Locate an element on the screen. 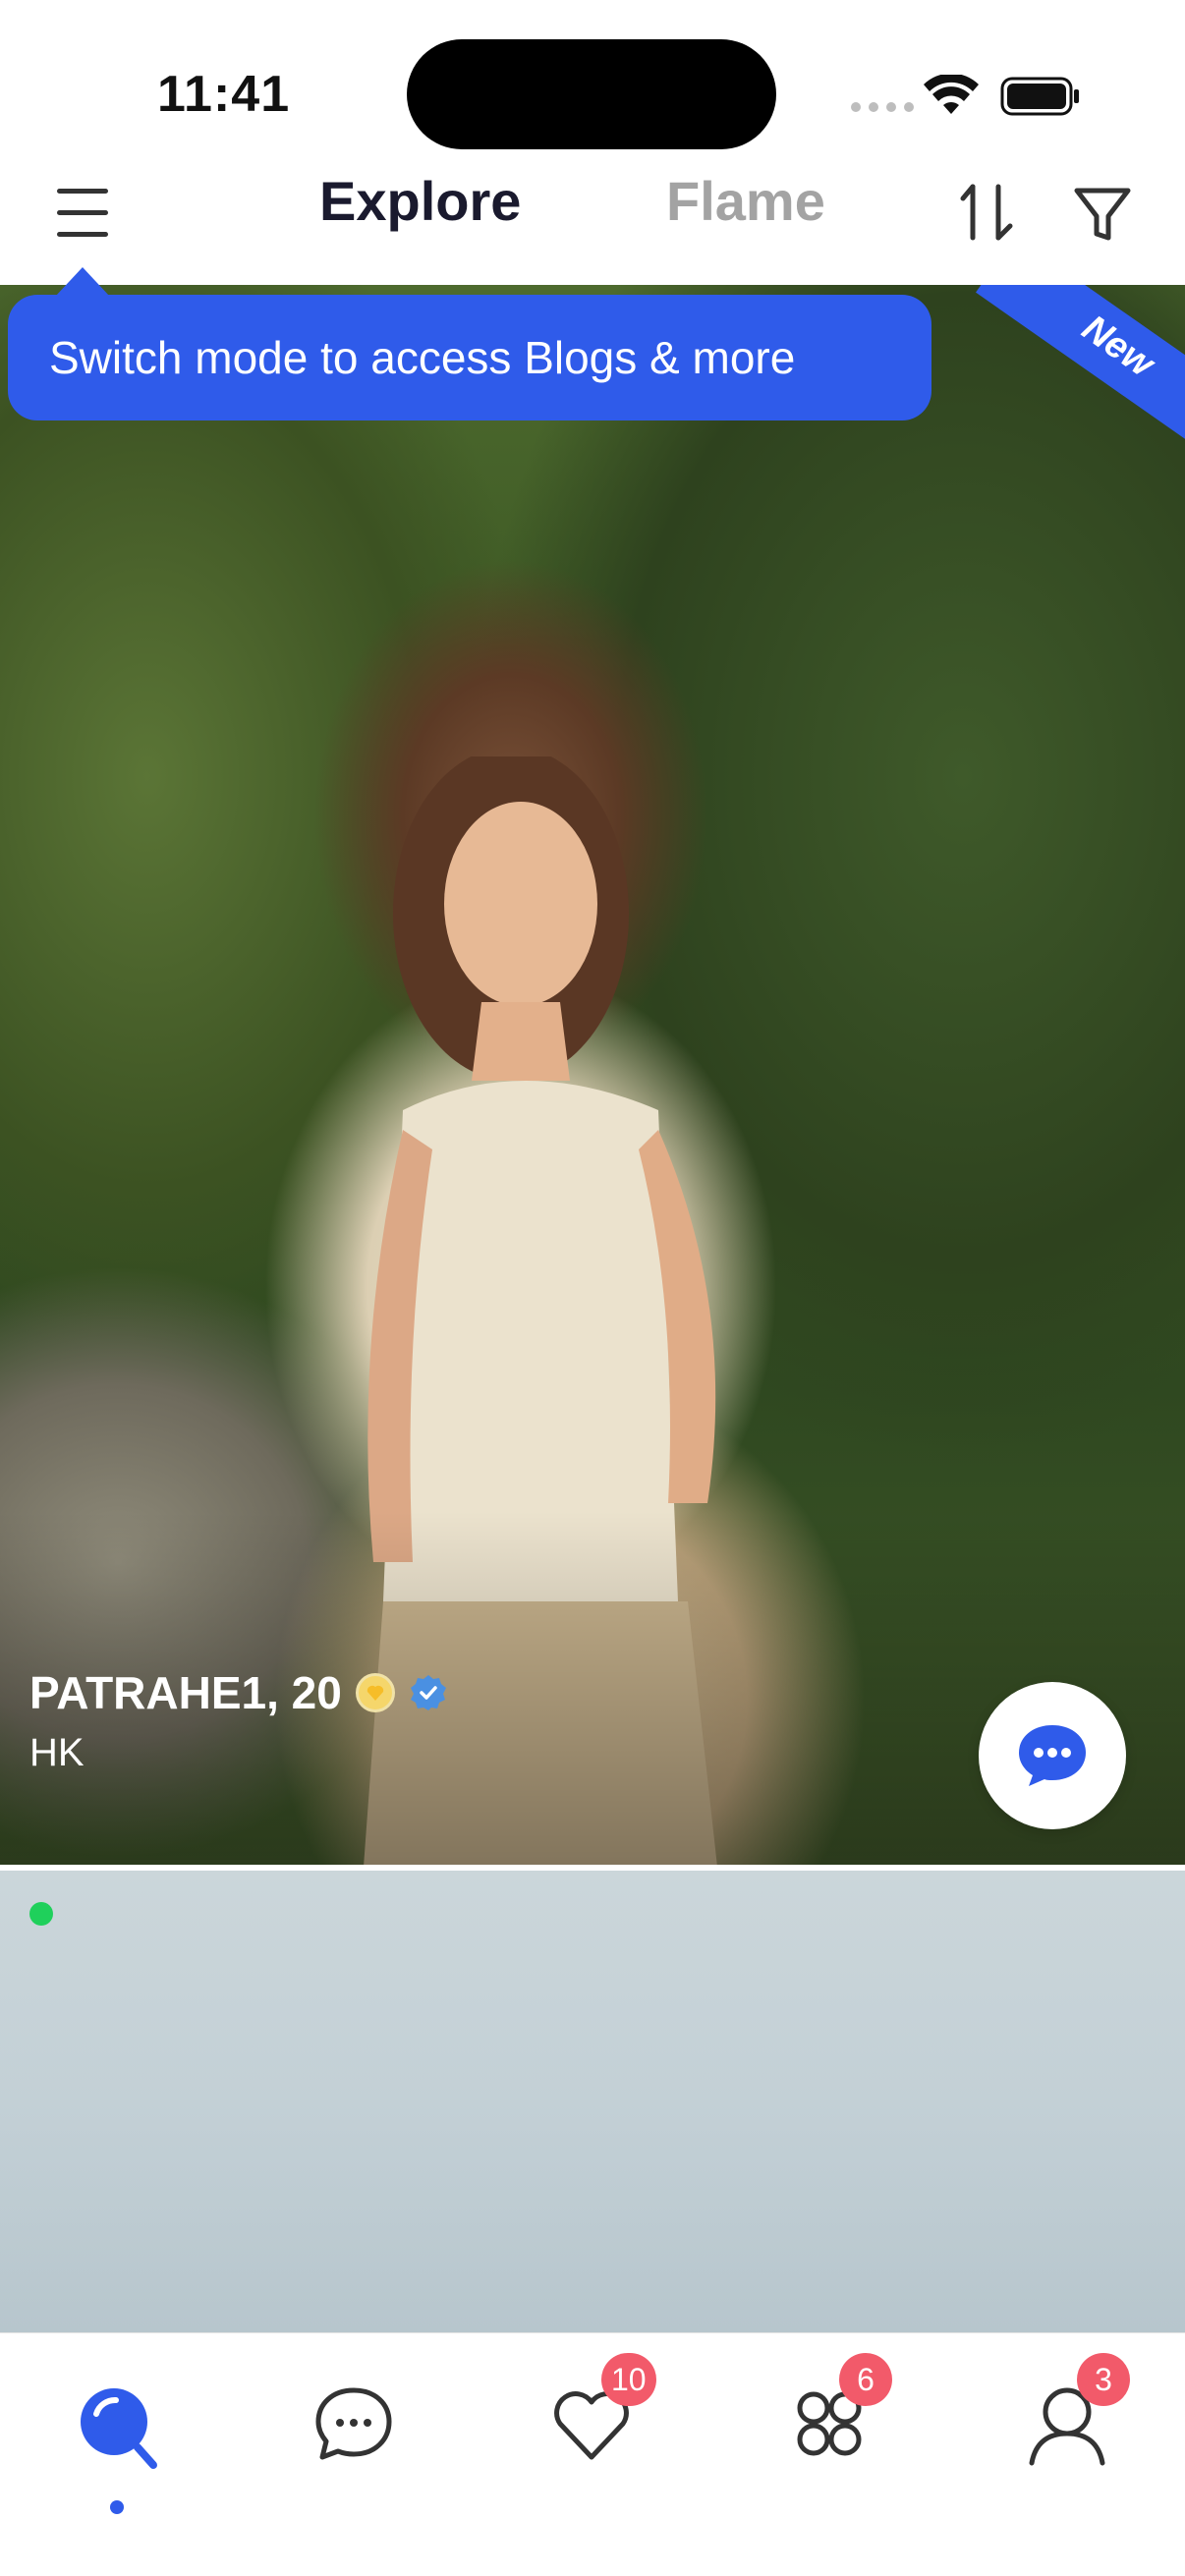 The image size is (1185, 2576). online-status-dot is located at coordinates (41, 1914).